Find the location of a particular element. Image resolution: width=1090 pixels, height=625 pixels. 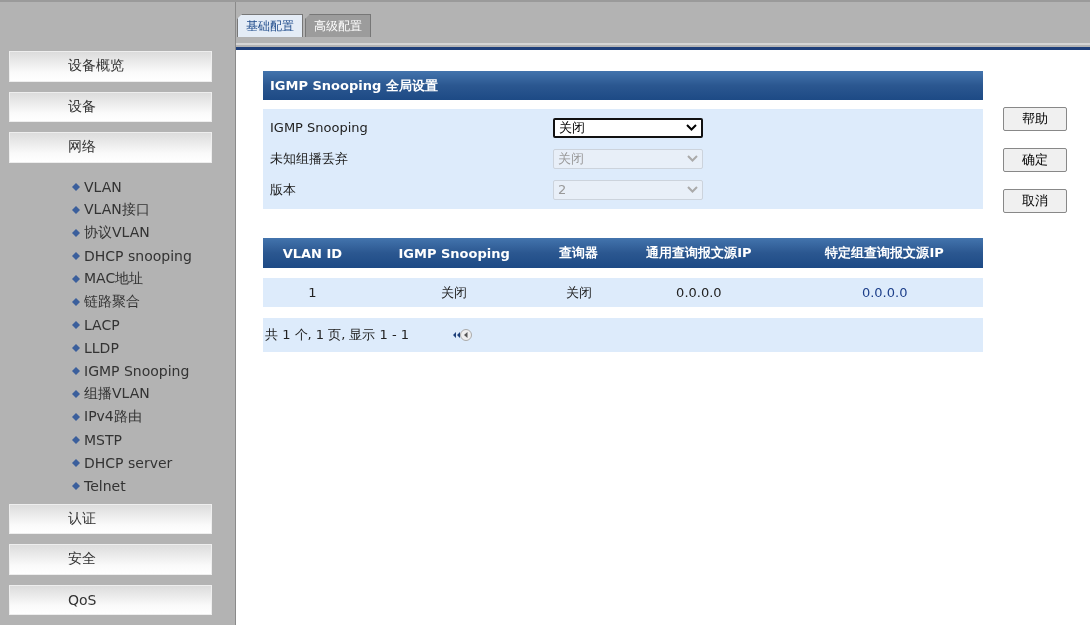

nav-item-link: VLAN is located at coordinates (103, 187).